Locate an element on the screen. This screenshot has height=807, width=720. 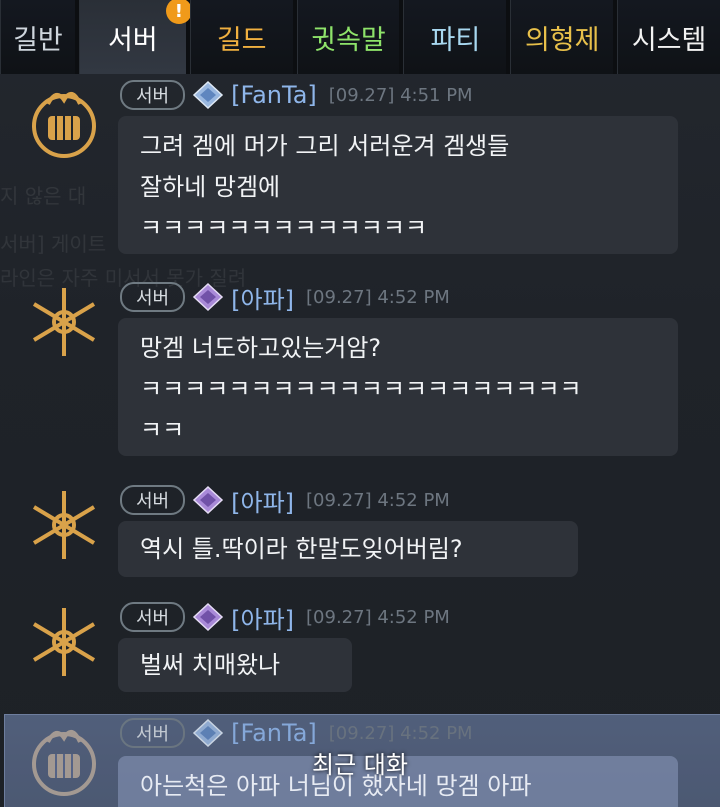
tab-label: 길드 is located at coordinates (241, 40).